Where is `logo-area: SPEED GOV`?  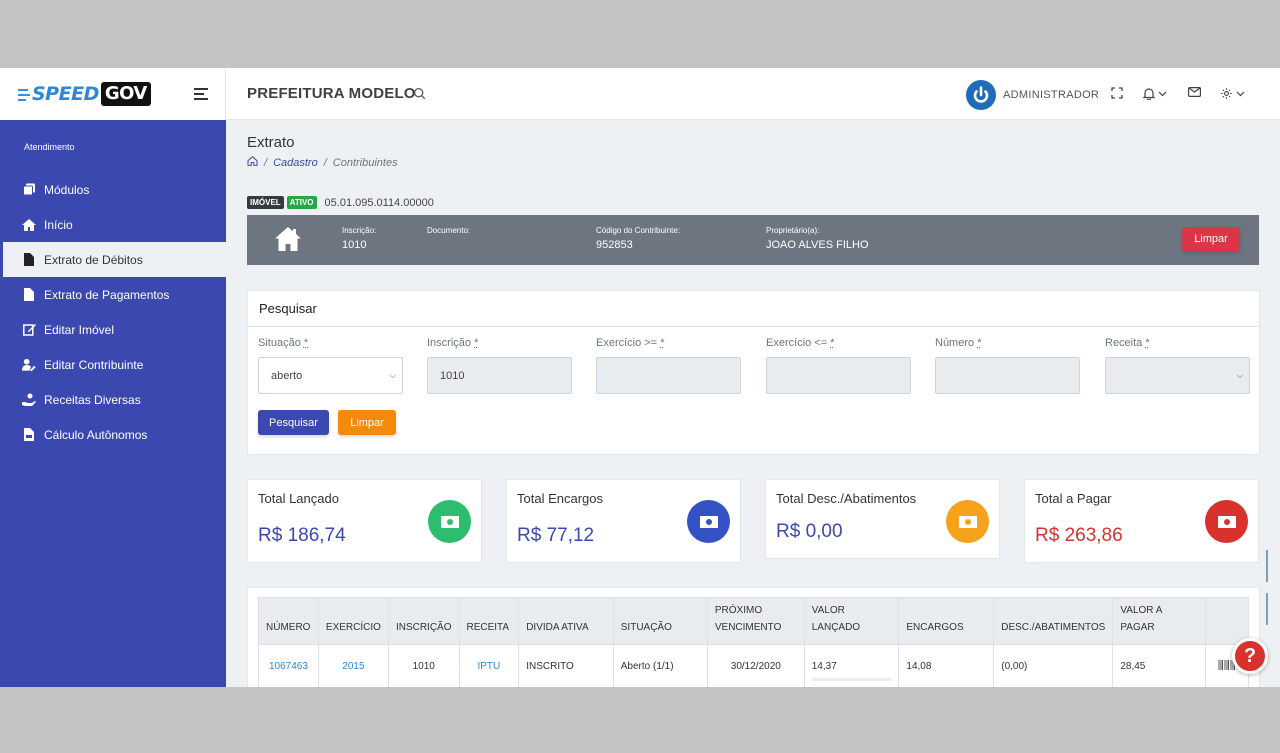 logo-area: SPEED GOV is located at coordinates (113, 94).